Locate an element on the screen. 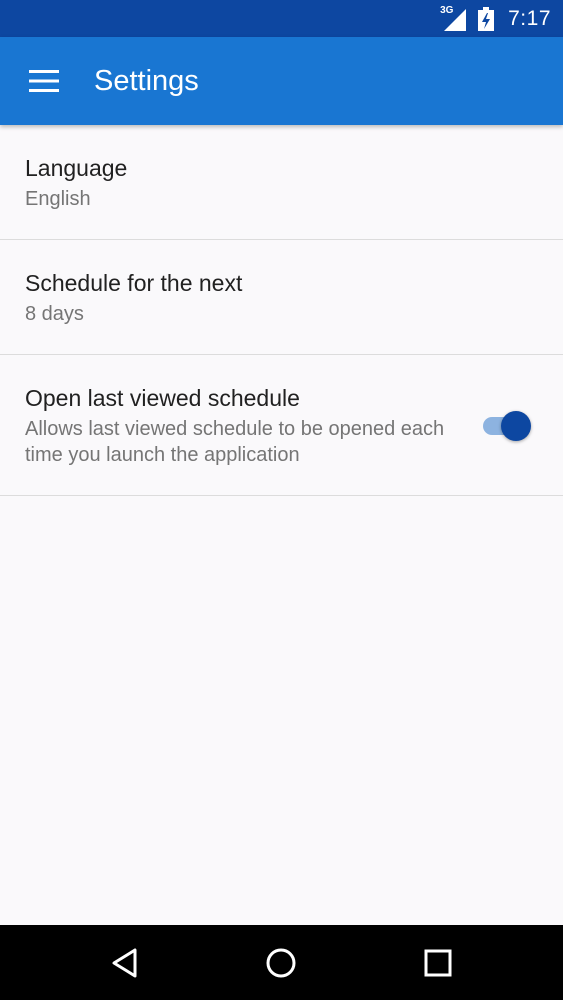  navigation-bar is located at coordinates (281, 962).